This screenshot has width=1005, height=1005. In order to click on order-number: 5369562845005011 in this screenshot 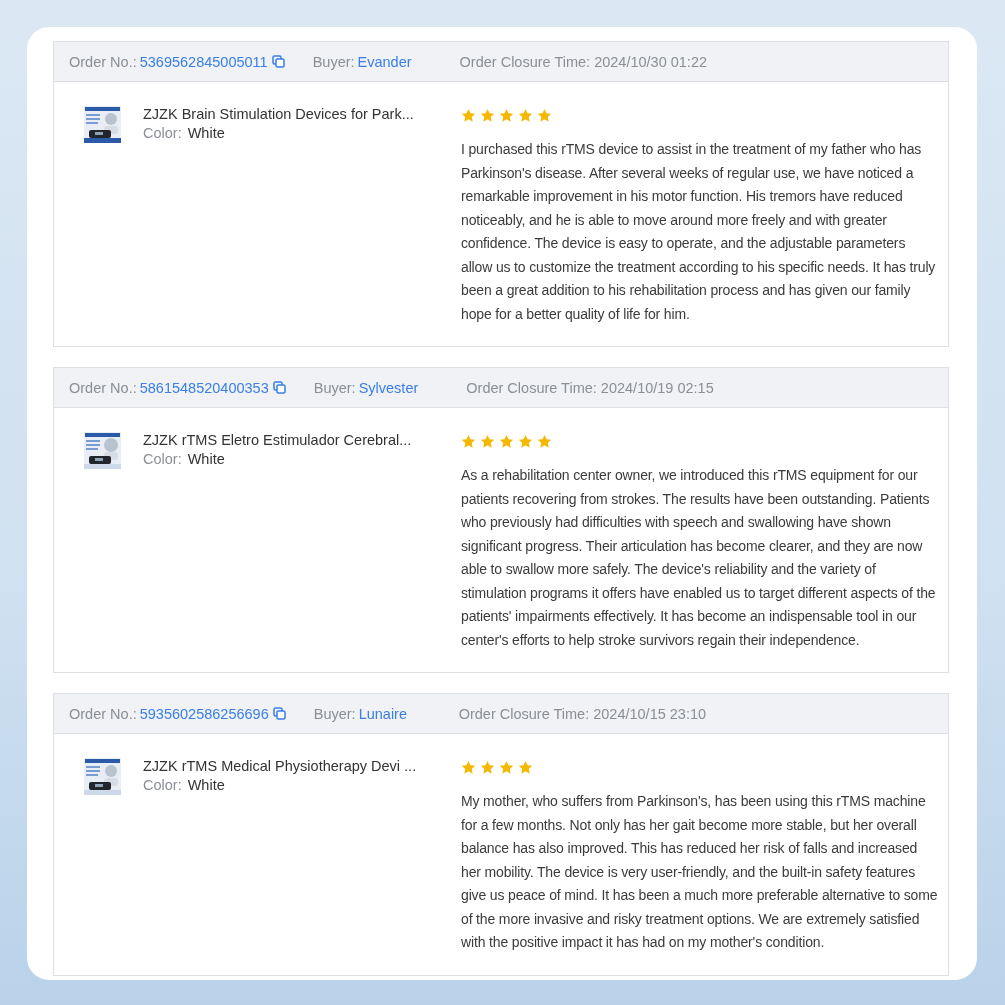, I will do `click(203, 61)`.